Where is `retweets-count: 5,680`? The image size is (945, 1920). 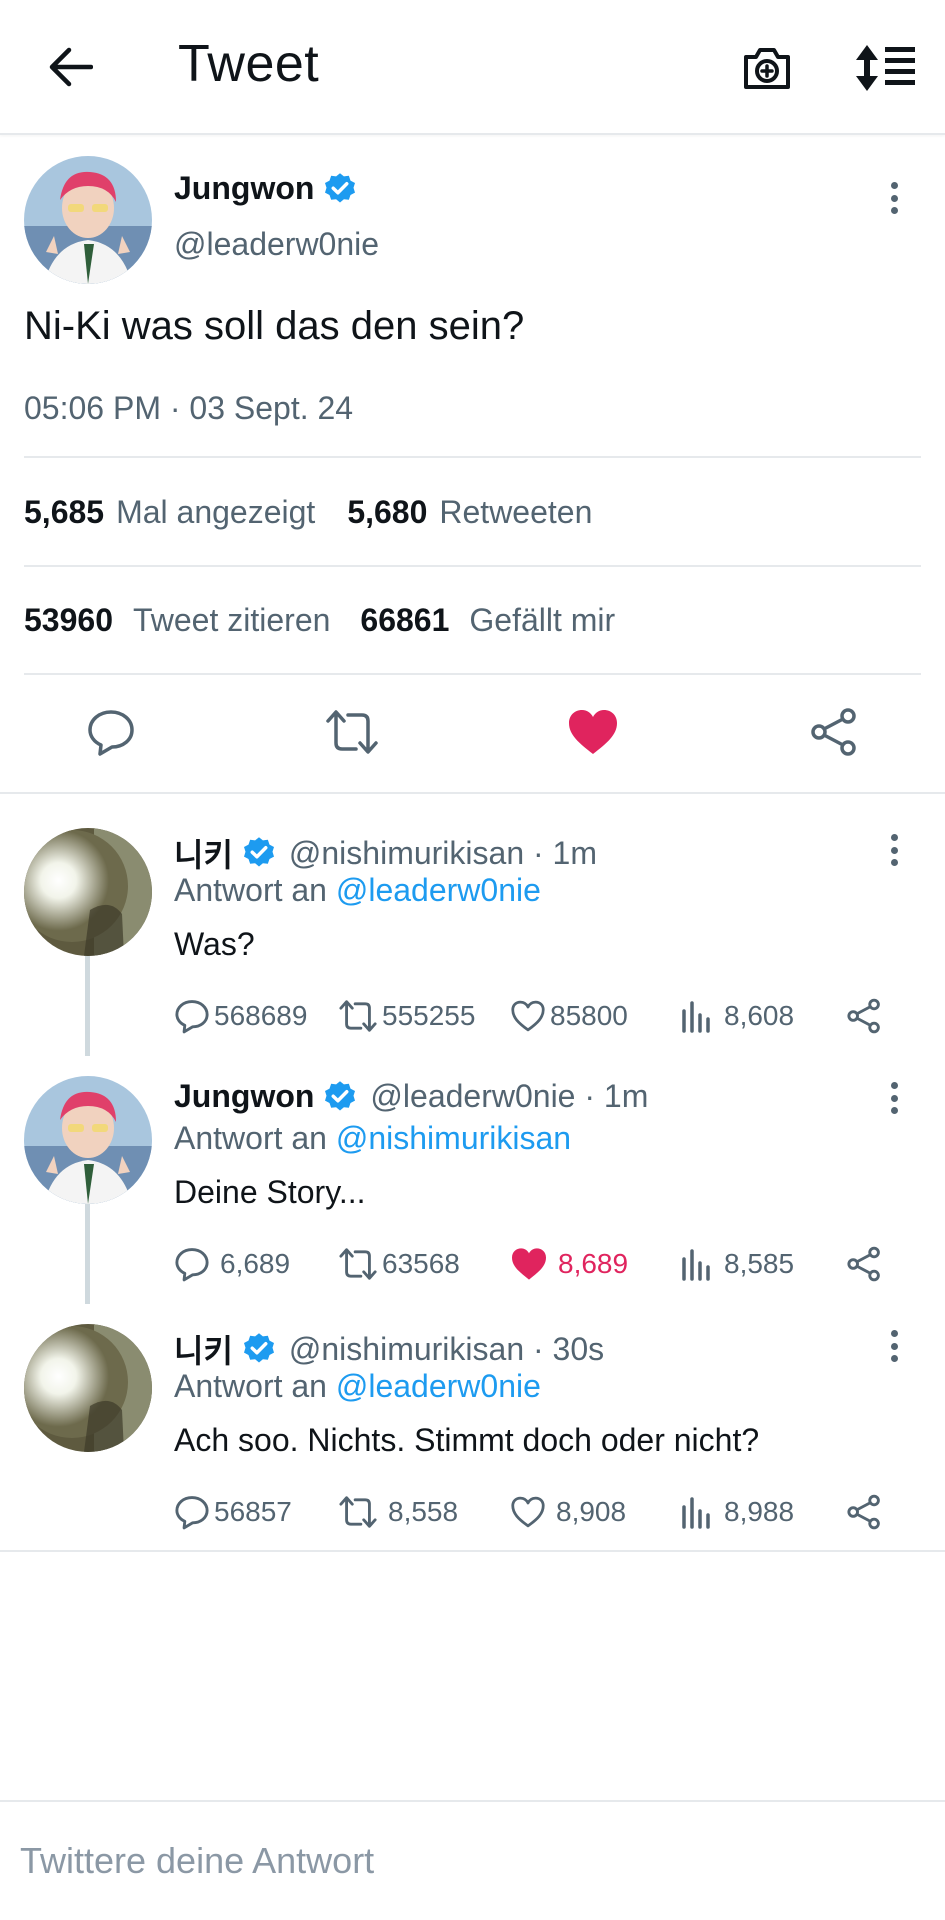
retweets-count: 5,680 is located at coordinates (387, 512).